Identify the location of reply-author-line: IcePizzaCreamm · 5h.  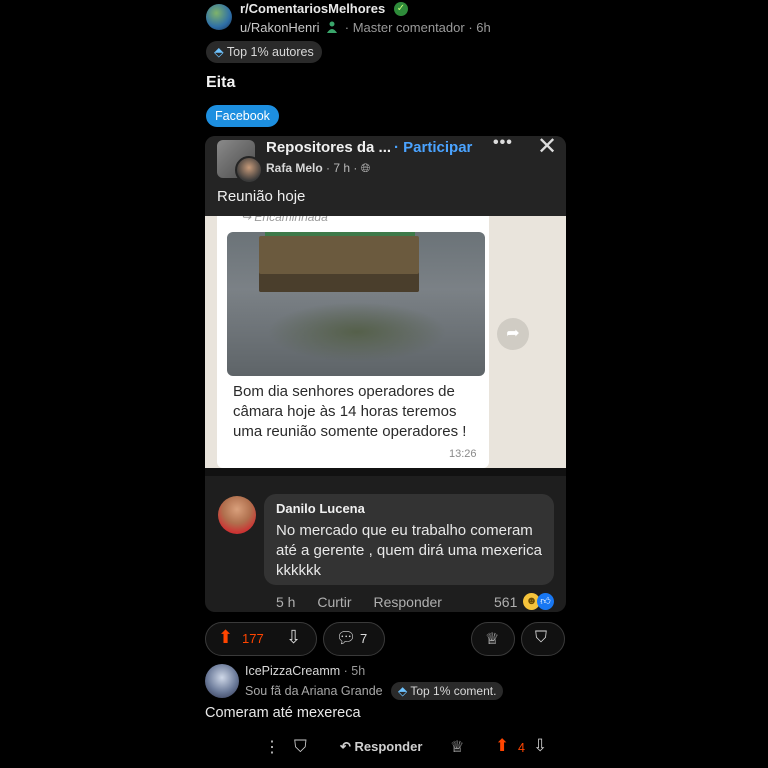
(305, 671).